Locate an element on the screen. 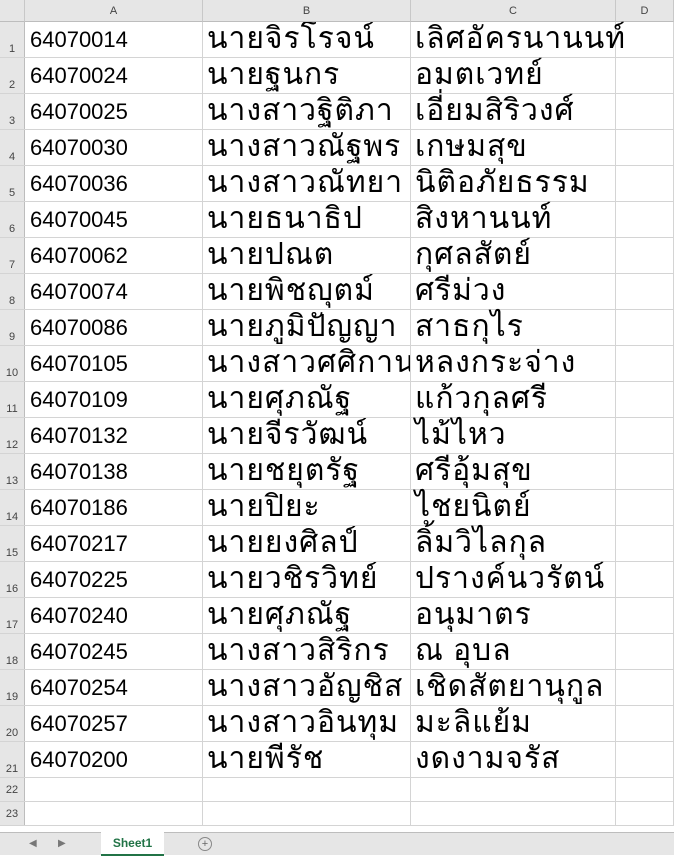  row-header: 17 is located at coordinates (12, 615).